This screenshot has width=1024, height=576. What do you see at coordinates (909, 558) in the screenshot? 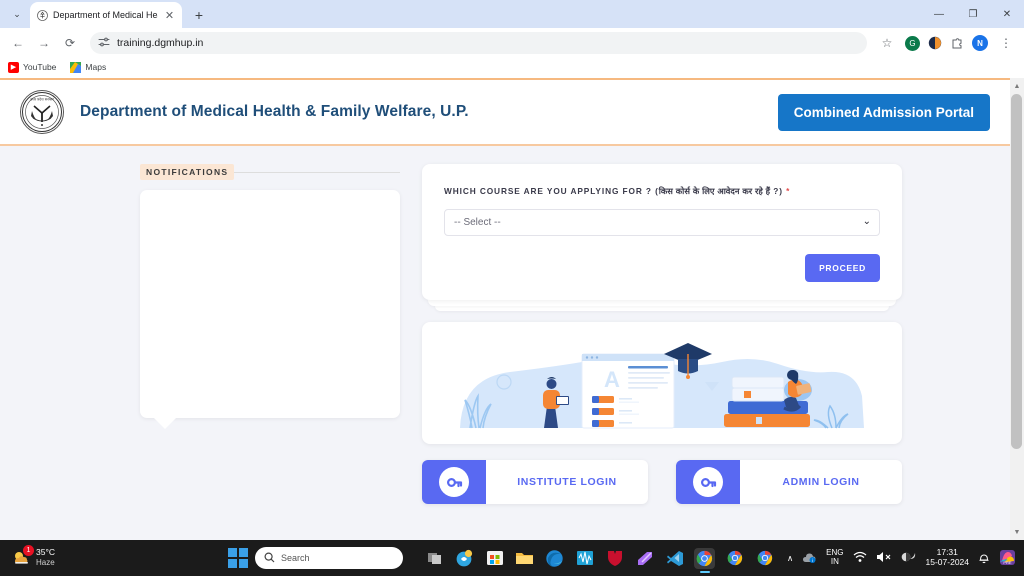
I see `battery-icon` at bounding box center [909, 558].